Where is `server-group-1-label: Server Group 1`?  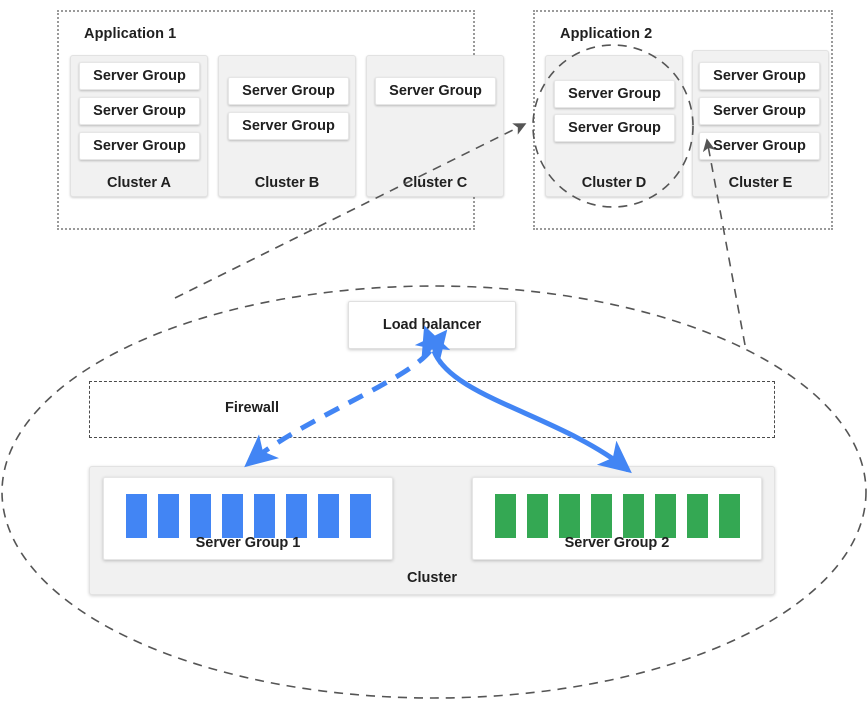
server-group-1-label: Server Group 1 is located at coordinates (248, 543).